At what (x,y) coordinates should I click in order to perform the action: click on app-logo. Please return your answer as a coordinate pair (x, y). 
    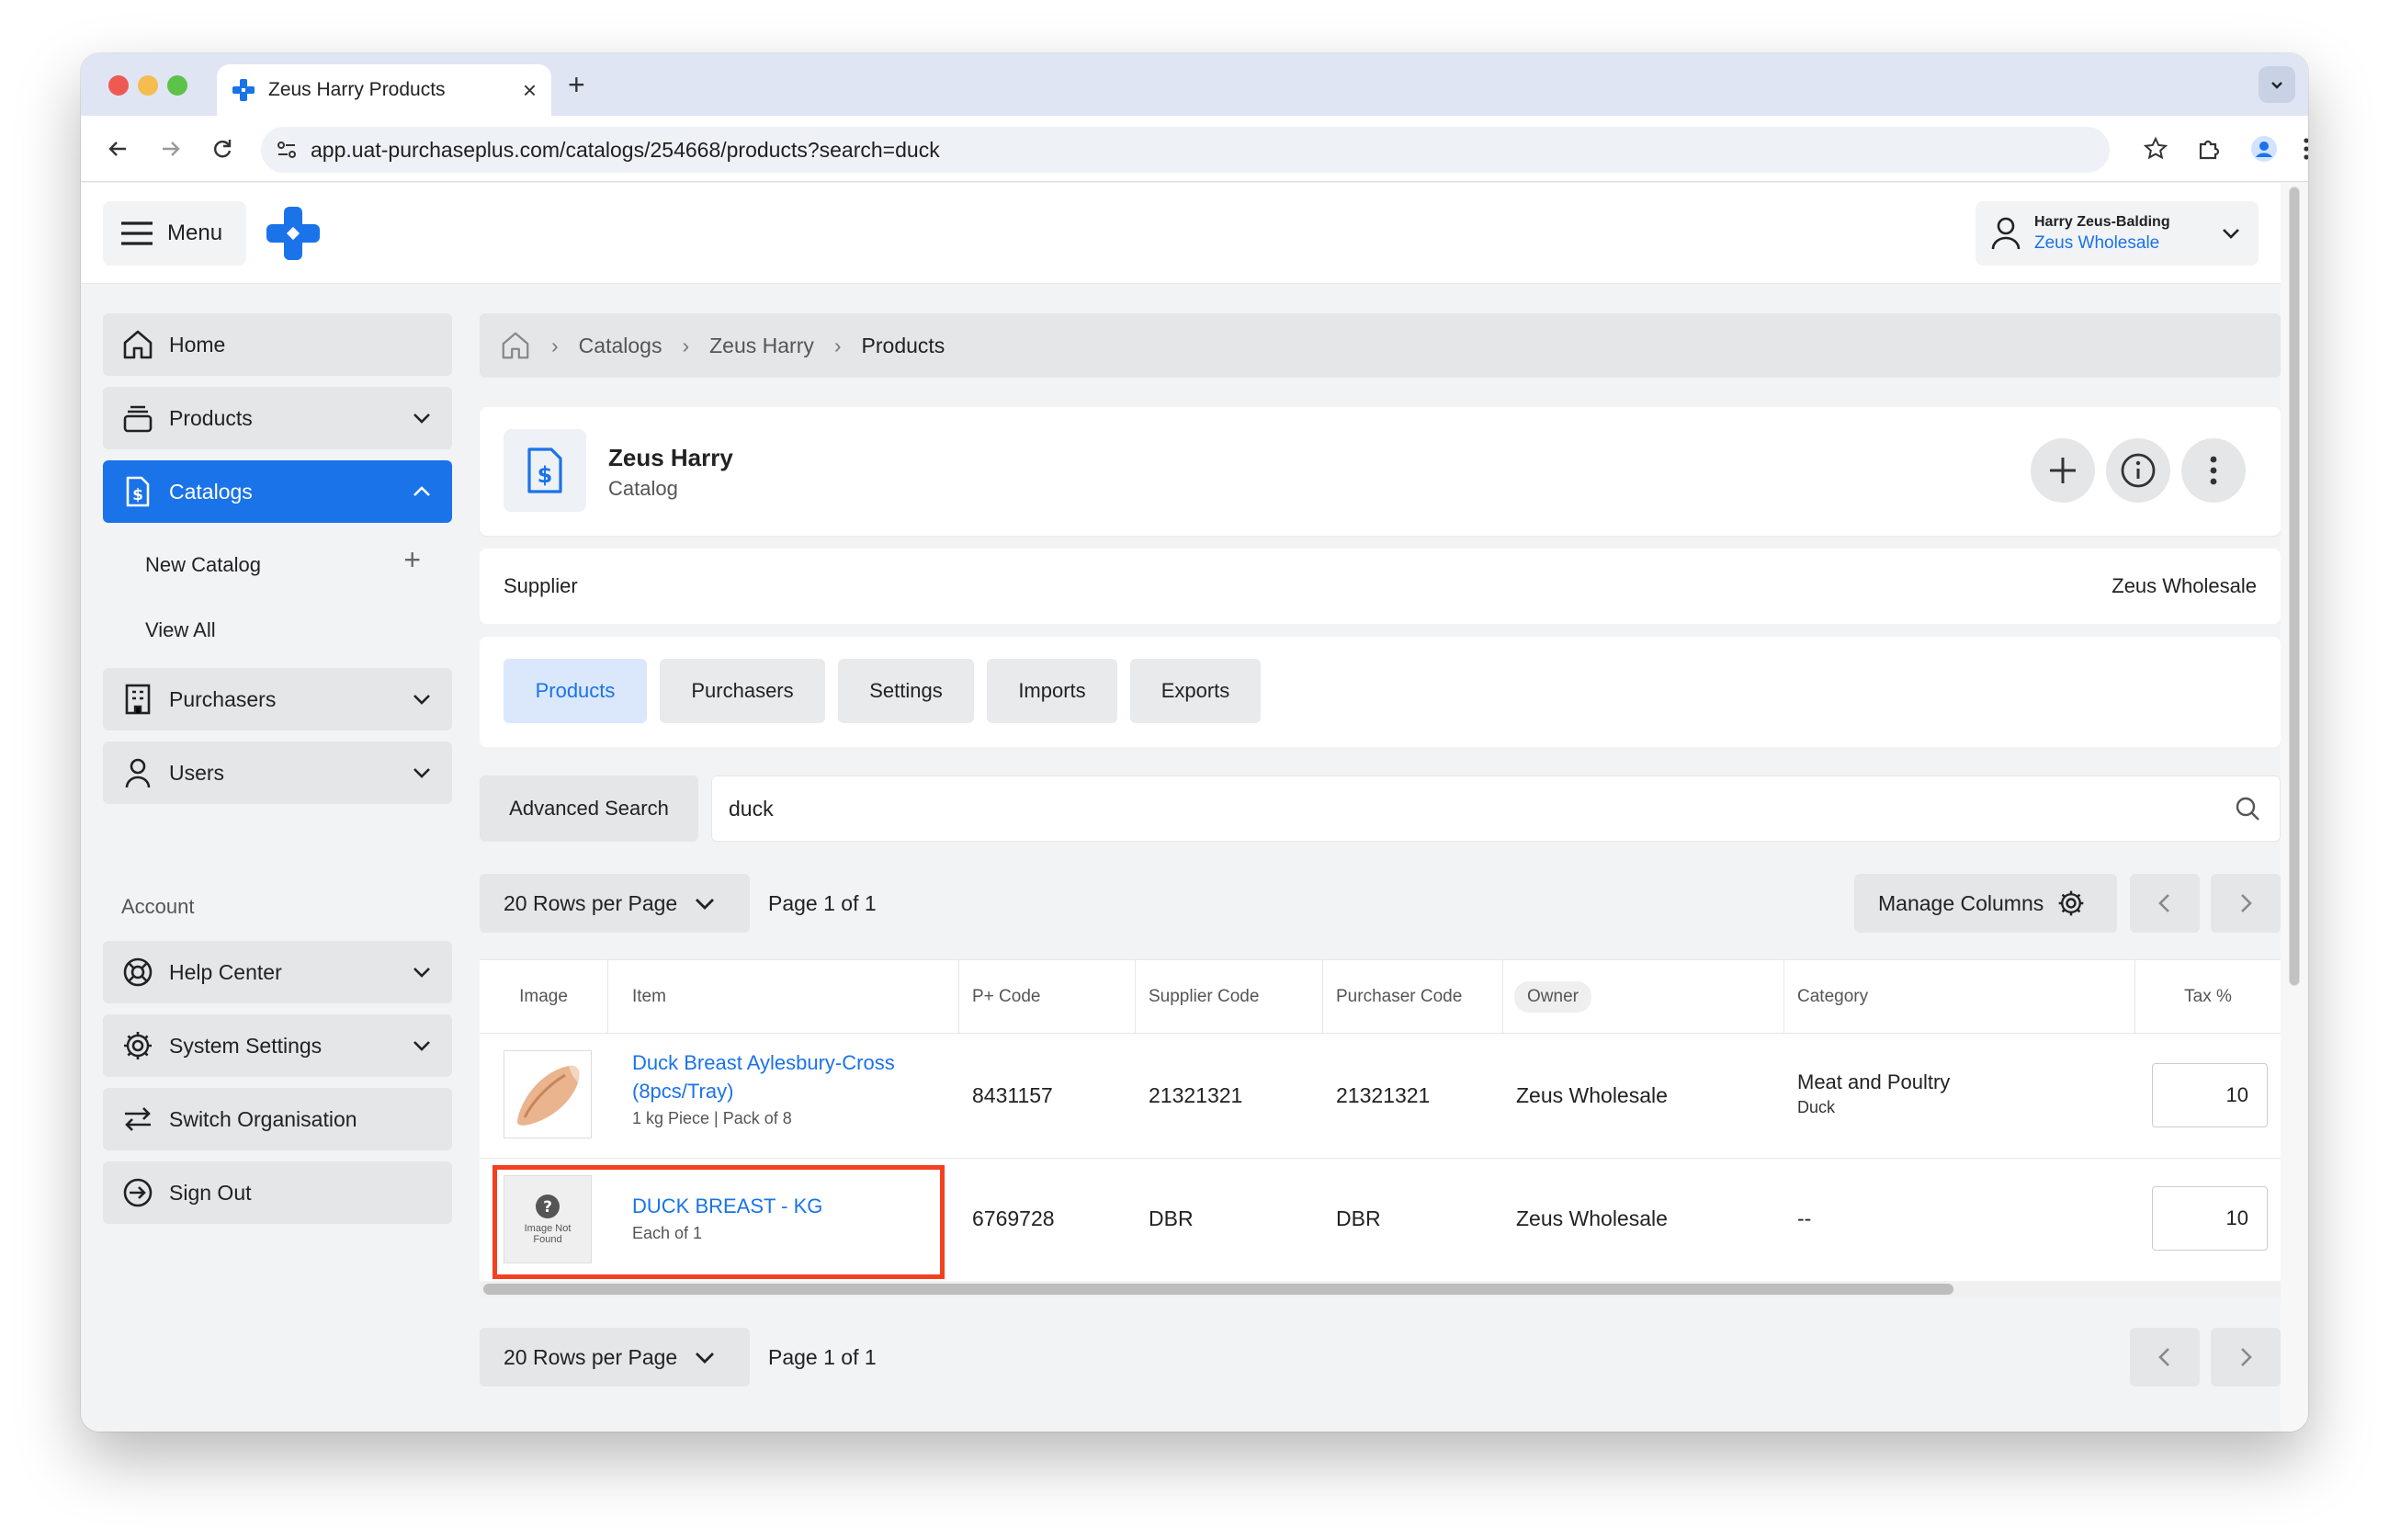
    Looking at the image, I should click on (293, 236).